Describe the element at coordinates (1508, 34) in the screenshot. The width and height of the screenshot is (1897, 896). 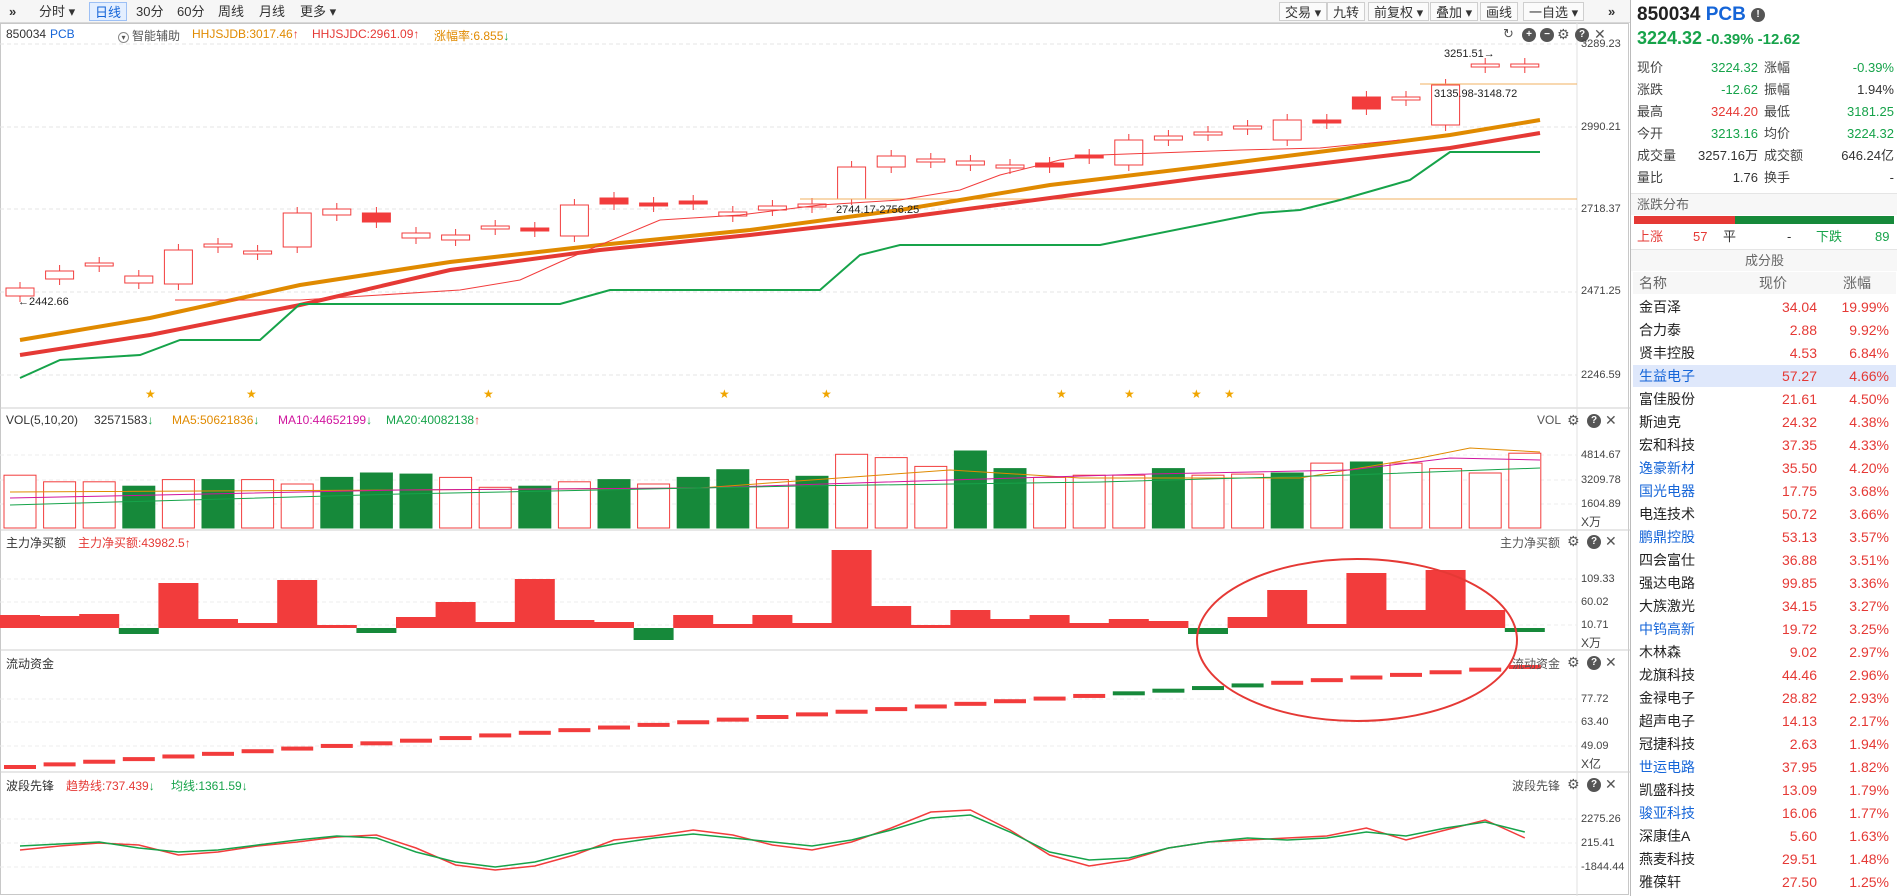
I see `refresh-icon: ↻` at that location.